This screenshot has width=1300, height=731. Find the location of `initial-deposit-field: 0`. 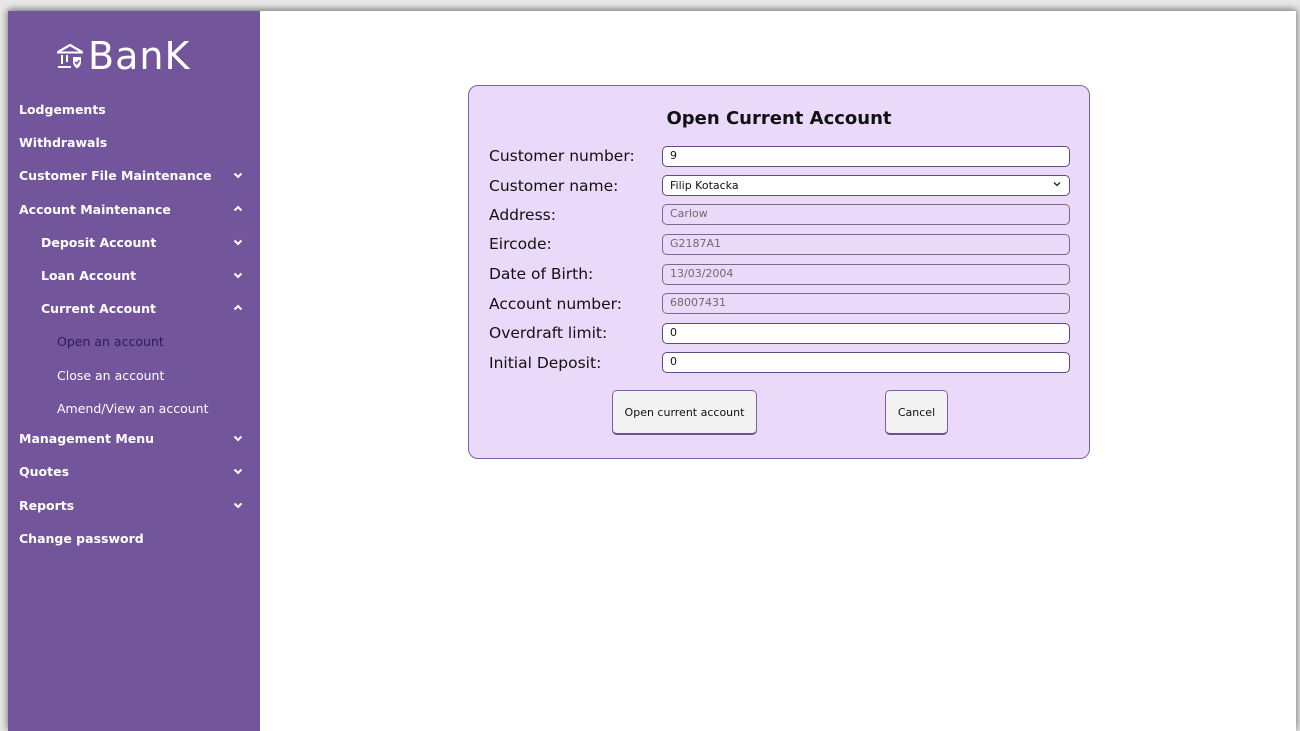

initial-deposit-field: 0 is located at coordinates (866, 362).